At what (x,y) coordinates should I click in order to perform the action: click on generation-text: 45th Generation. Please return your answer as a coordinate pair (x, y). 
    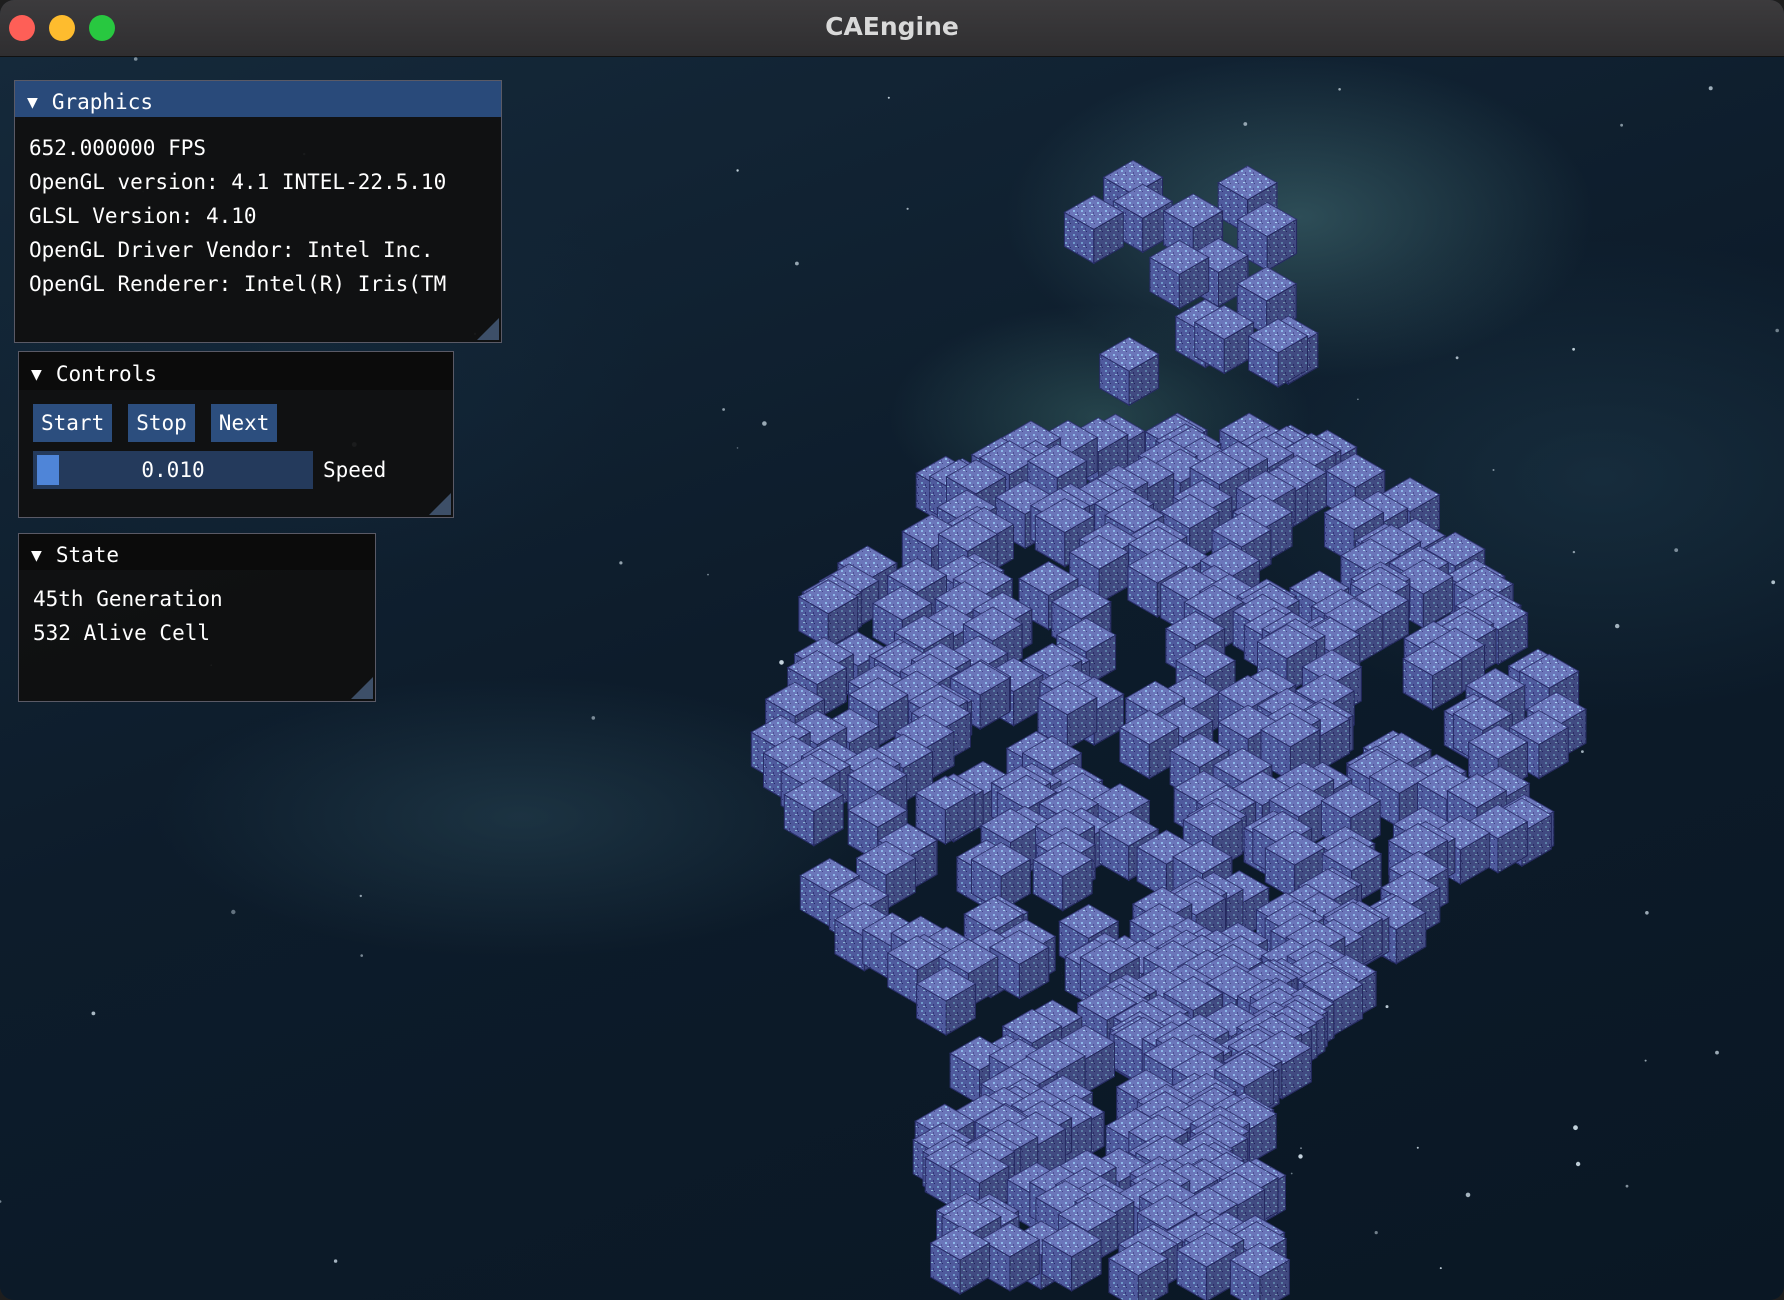
    Looking at the image, I should click on (128, 599).